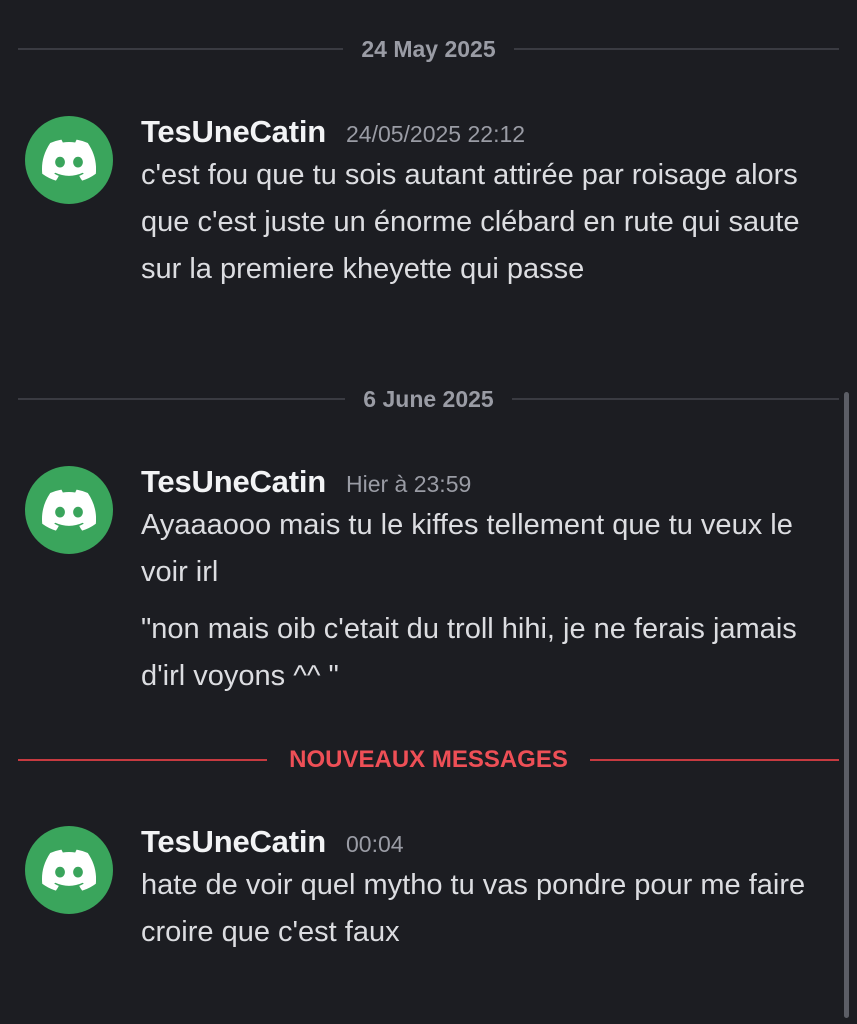  Describe the element at coordinates (408, 484) in the screenshot. I see `timestamp: Hier à 23:59` at that location.